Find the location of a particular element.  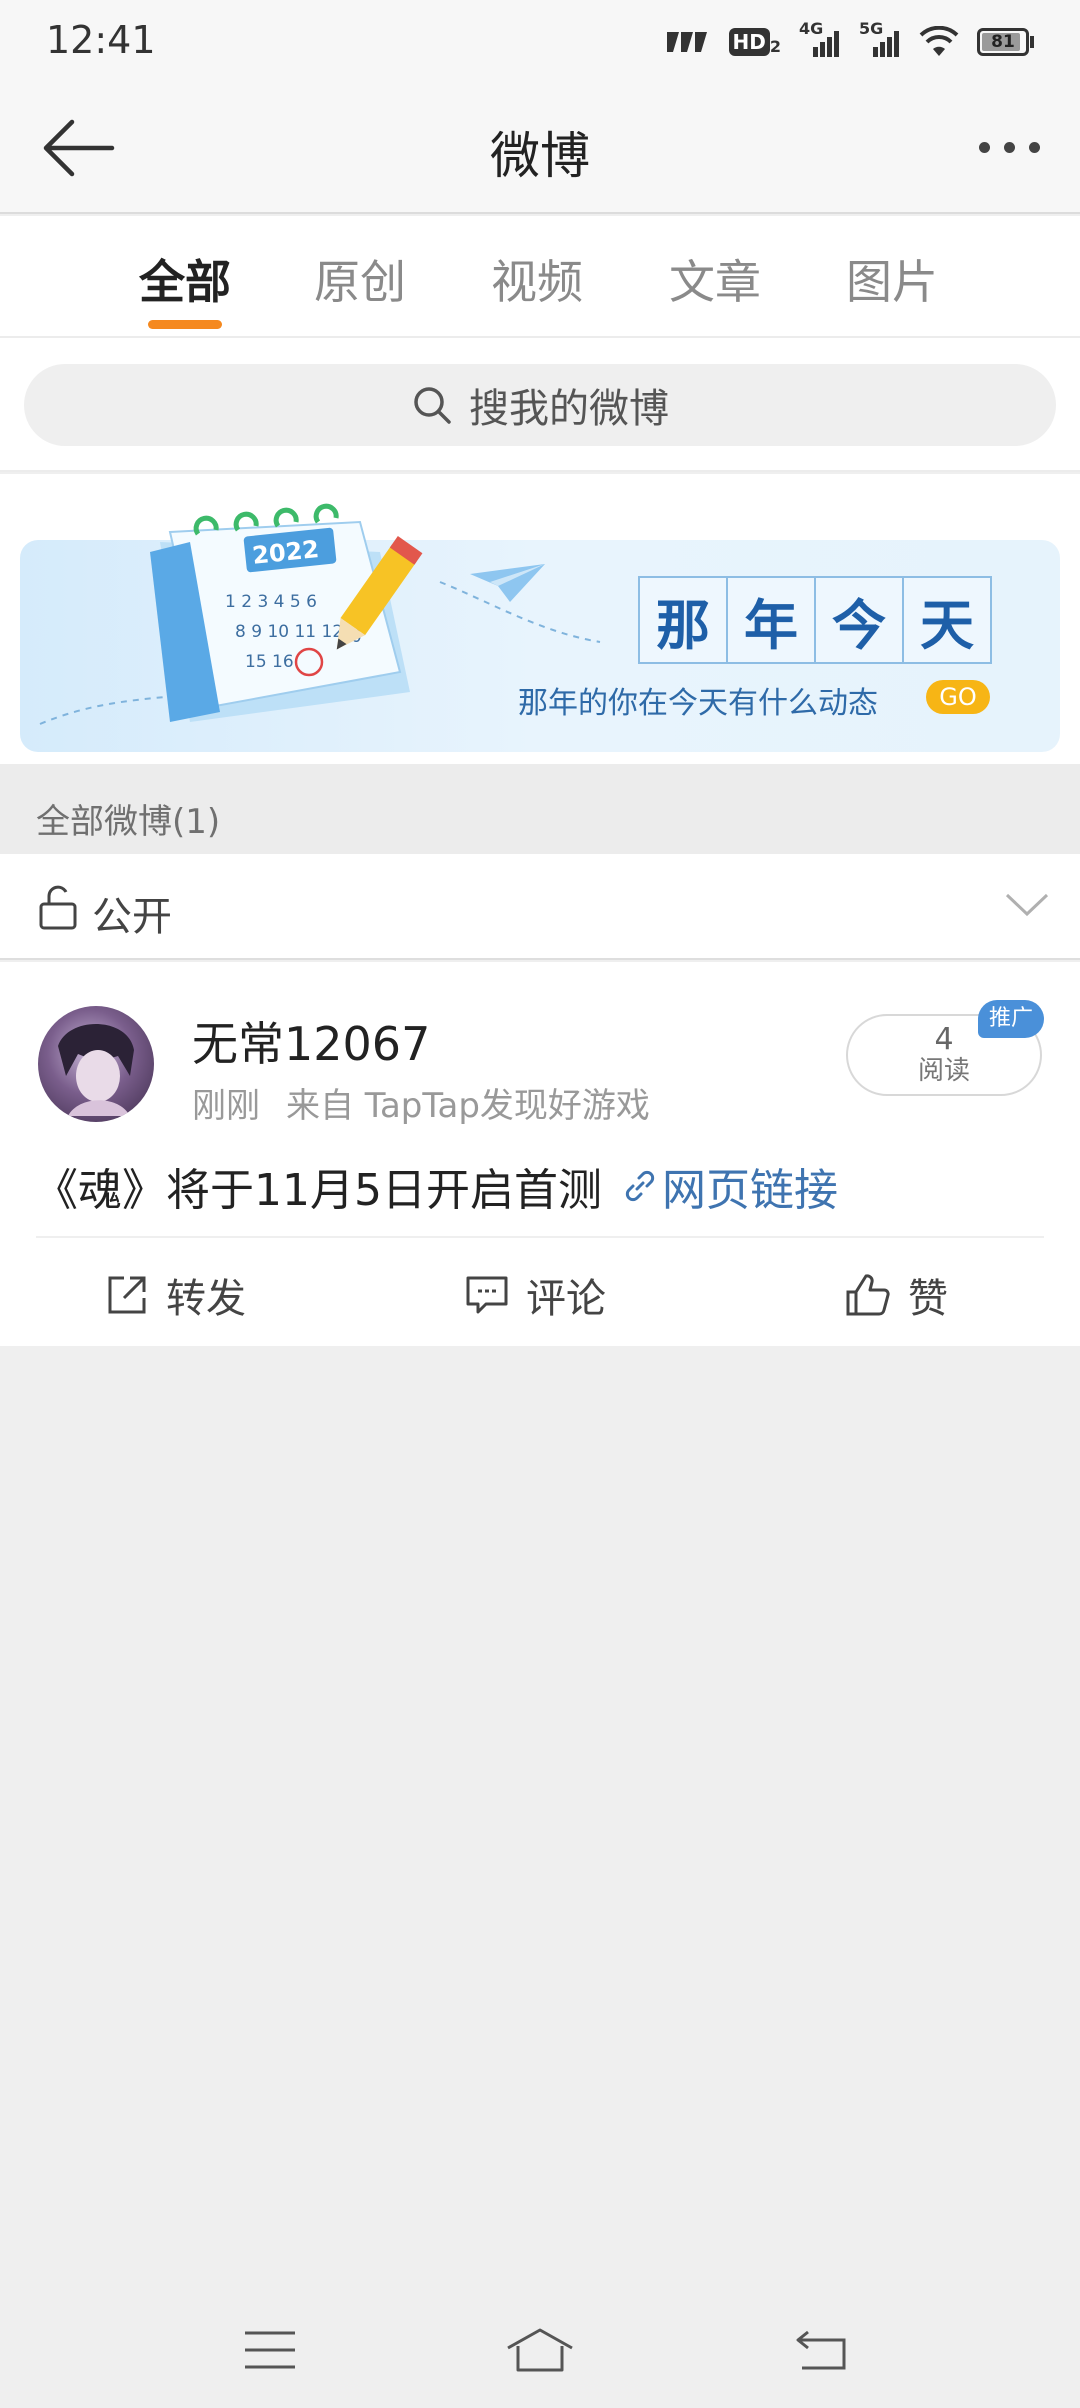

post-meta: 刚刚 来自 TapTap发现好游戏 is located at coordinates (421, 1102).